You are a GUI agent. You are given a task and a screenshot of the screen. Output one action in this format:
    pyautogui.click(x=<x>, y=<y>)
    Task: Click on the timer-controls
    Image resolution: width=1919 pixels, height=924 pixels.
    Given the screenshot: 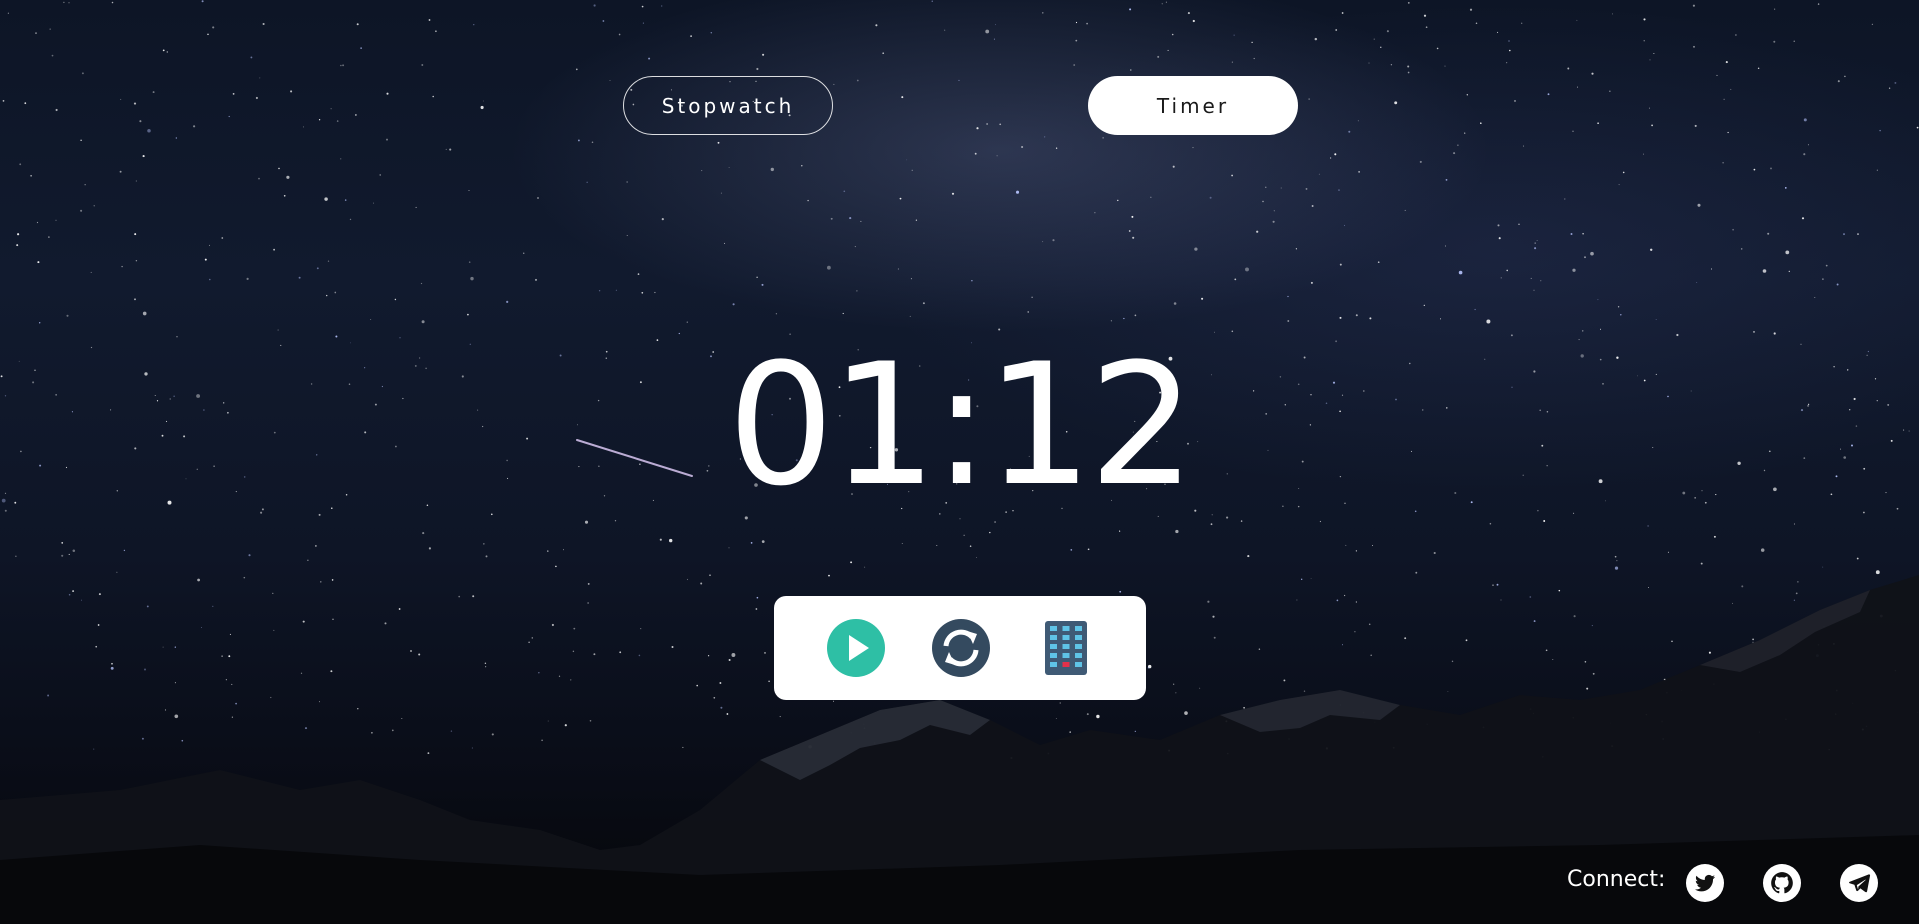 What is the action you would take?
    pyautogui.click(x=960, y=648)
    